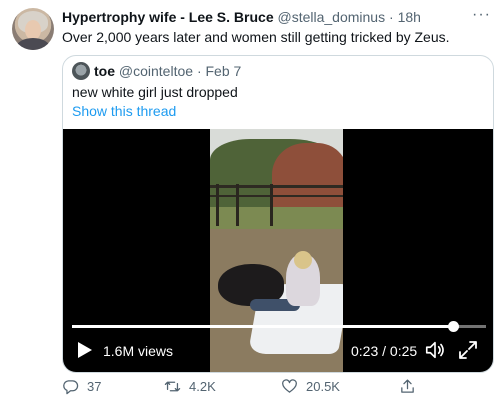 The width and height of the screenshot is (501, 400). I want to click on like-button: 20.5K, so click(310, 386).